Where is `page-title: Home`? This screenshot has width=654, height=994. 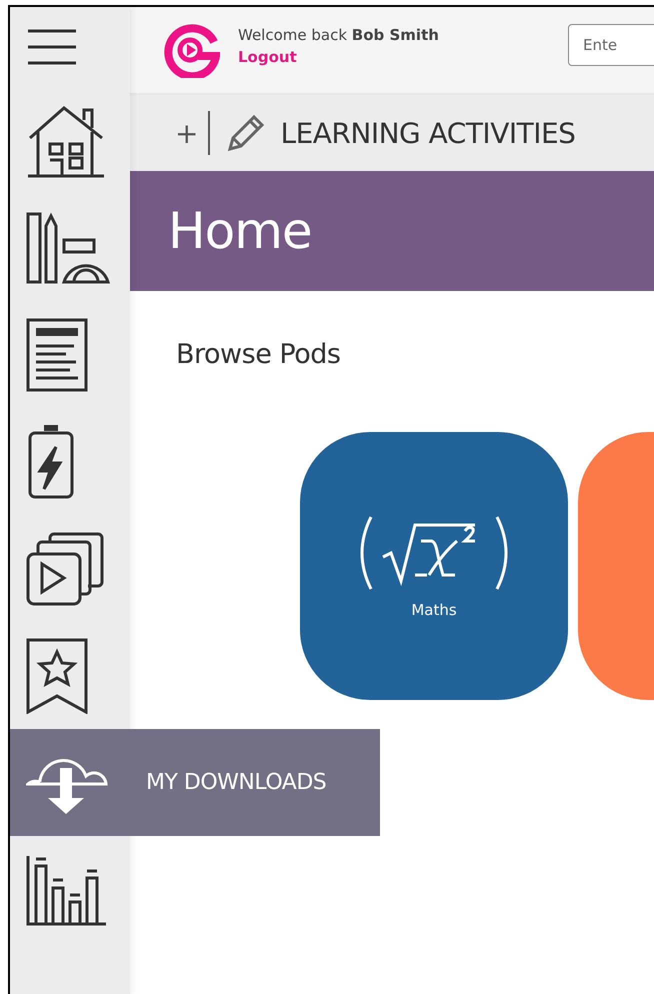 page-title: Home is located at coordinates (240, 231).